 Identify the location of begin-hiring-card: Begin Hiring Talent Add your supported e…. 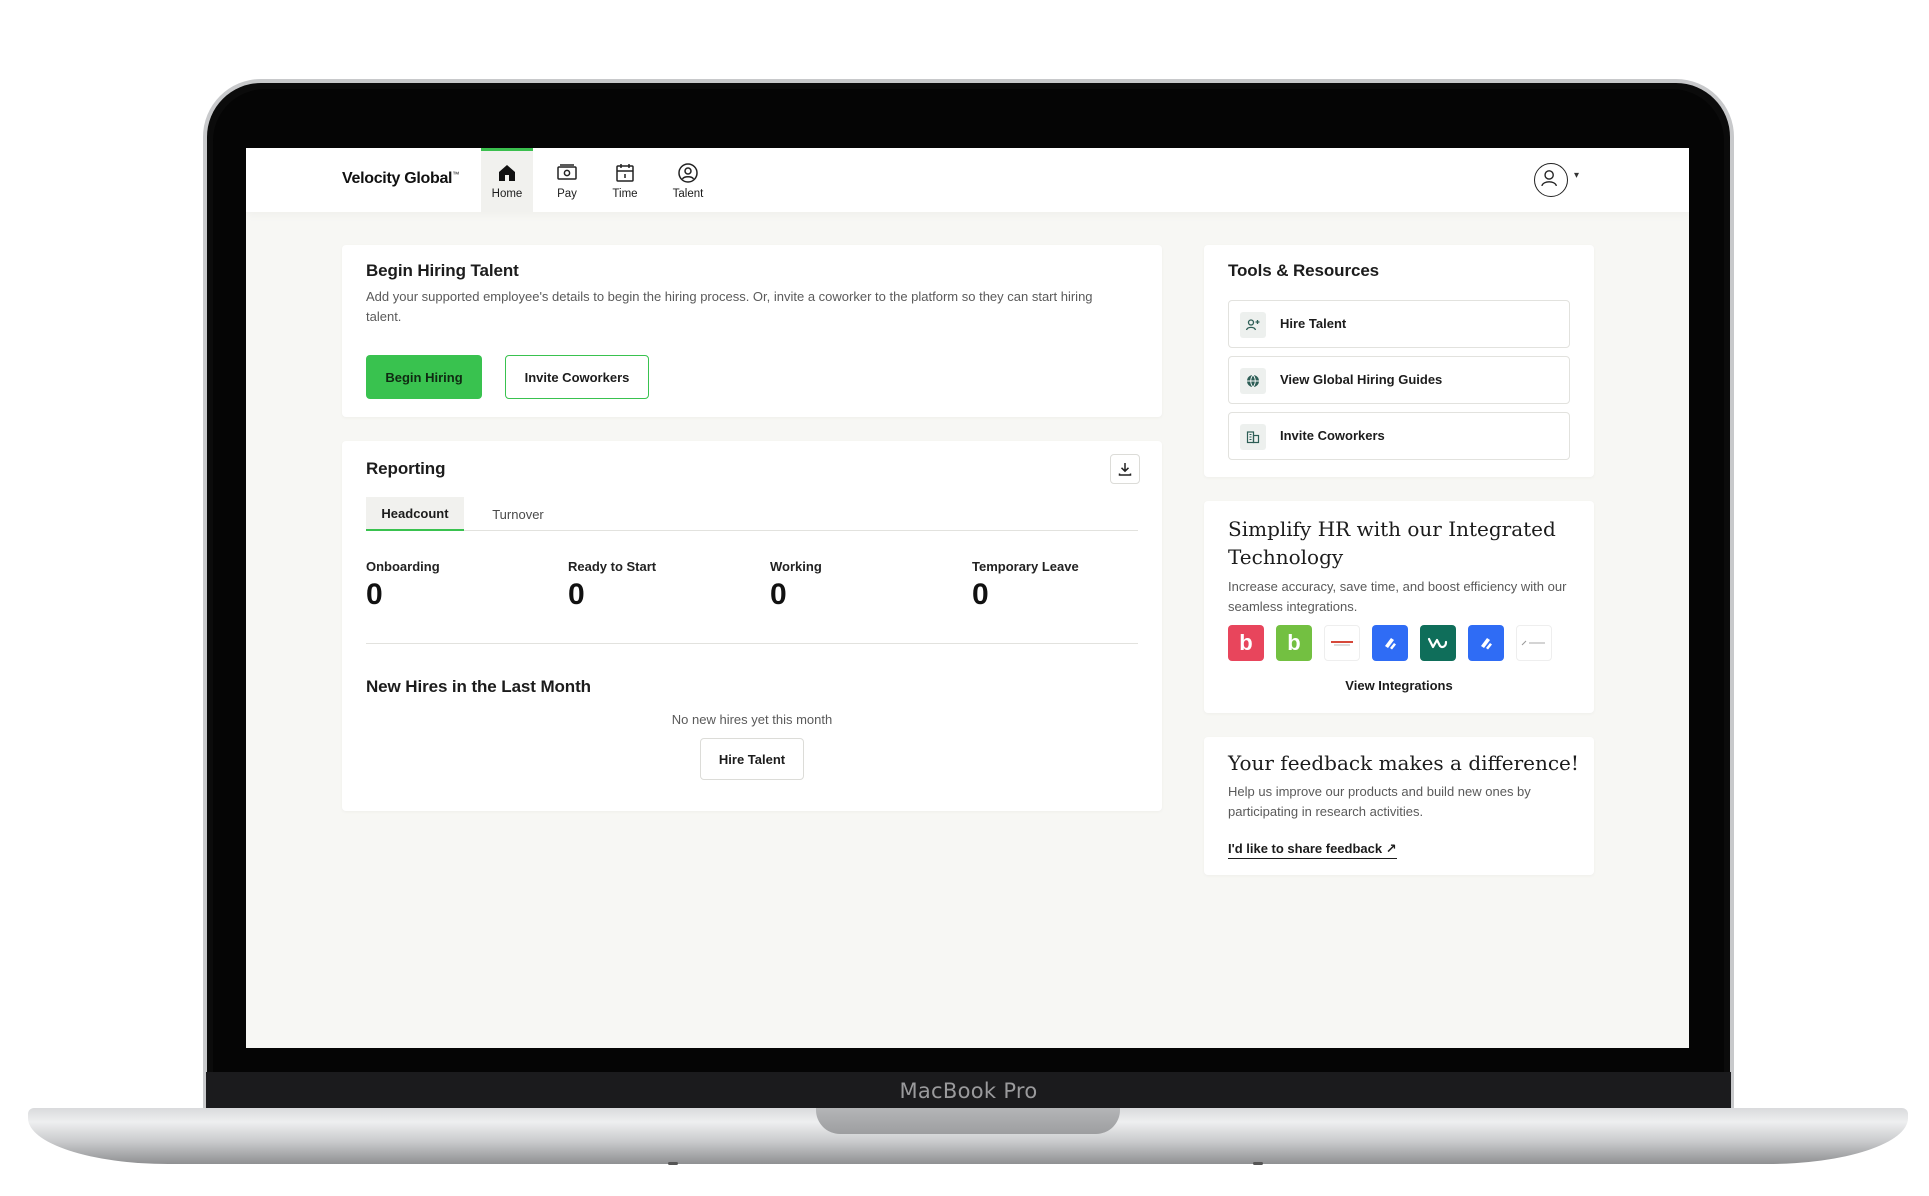
(752, 331).